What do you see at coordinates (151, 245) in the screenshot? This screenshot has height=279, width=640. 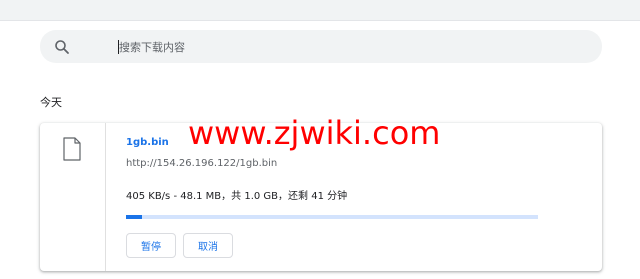 I see `pause-button: 暂停` at bounding box center [151, 245].